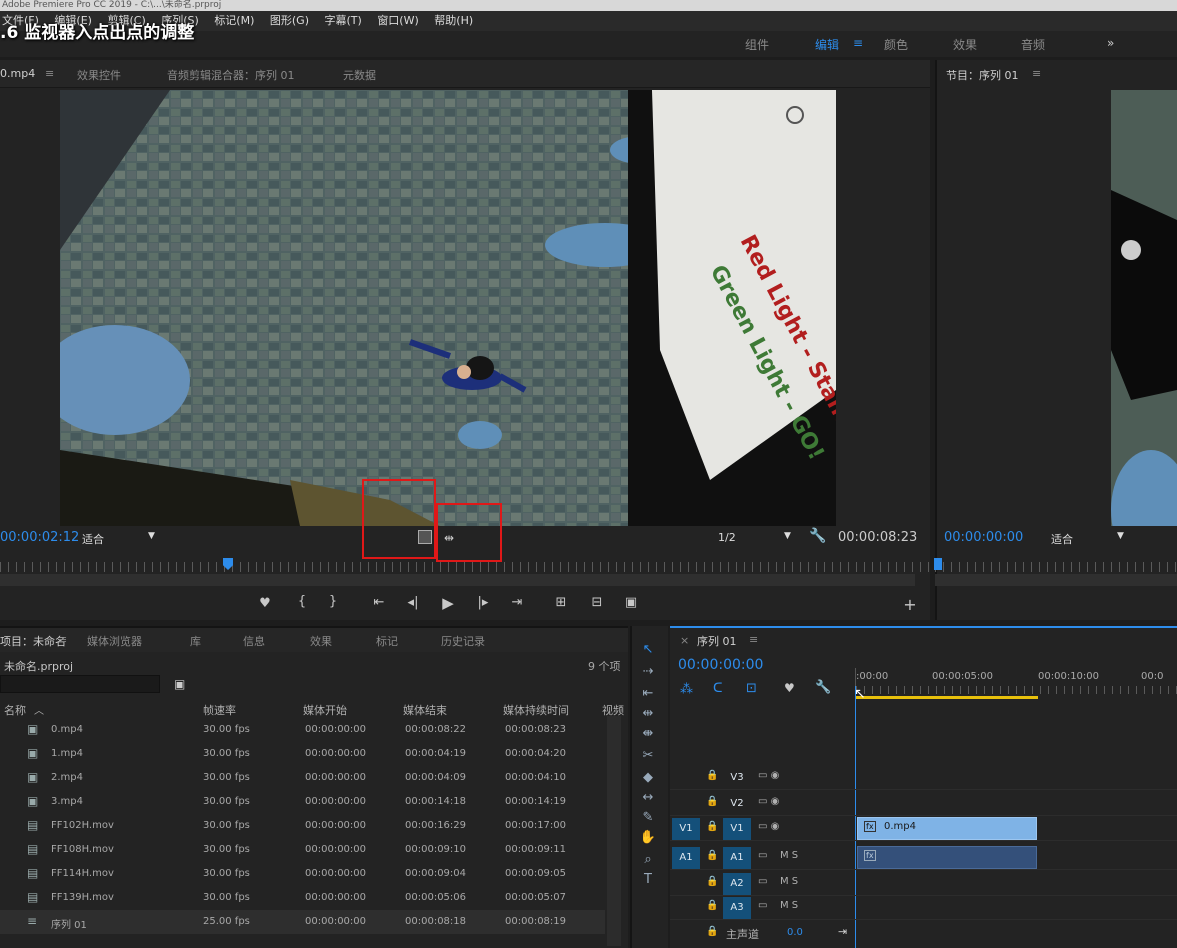  Describe the element at coordinates (737, 778) in the screenshot. I see `track-target-v3: V3` at that location.